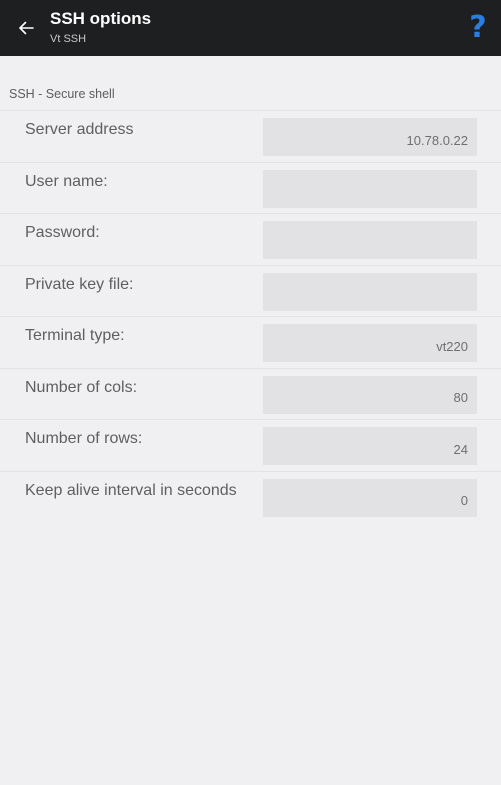  Describe the element at coordinates (250, 343) in the screenshot. I see `setting-row-terminal-type: Terminal type:` at that location.